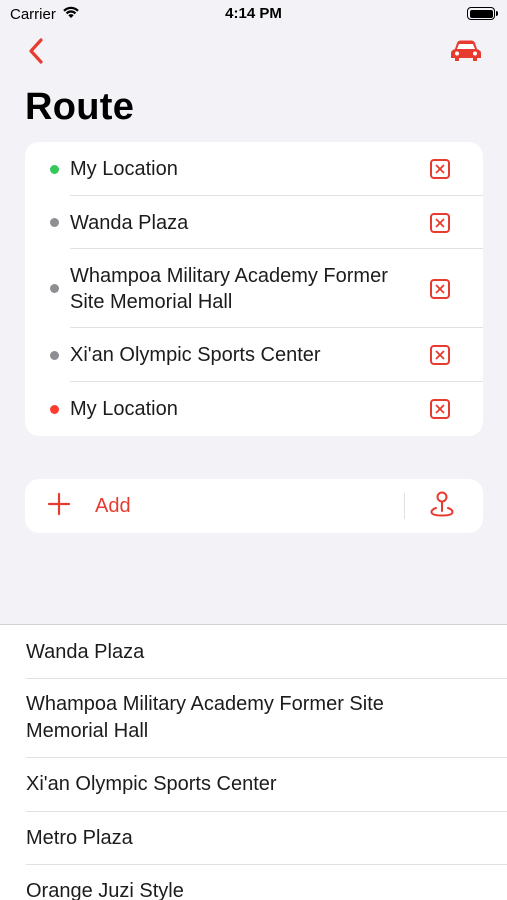 The height and width of the screenshot is (900, 507). What do you see at coordinates (254, 222) in the screenshot?
I see `route-stop-row: Wanda Plaza` at bounding box center [254, 222].